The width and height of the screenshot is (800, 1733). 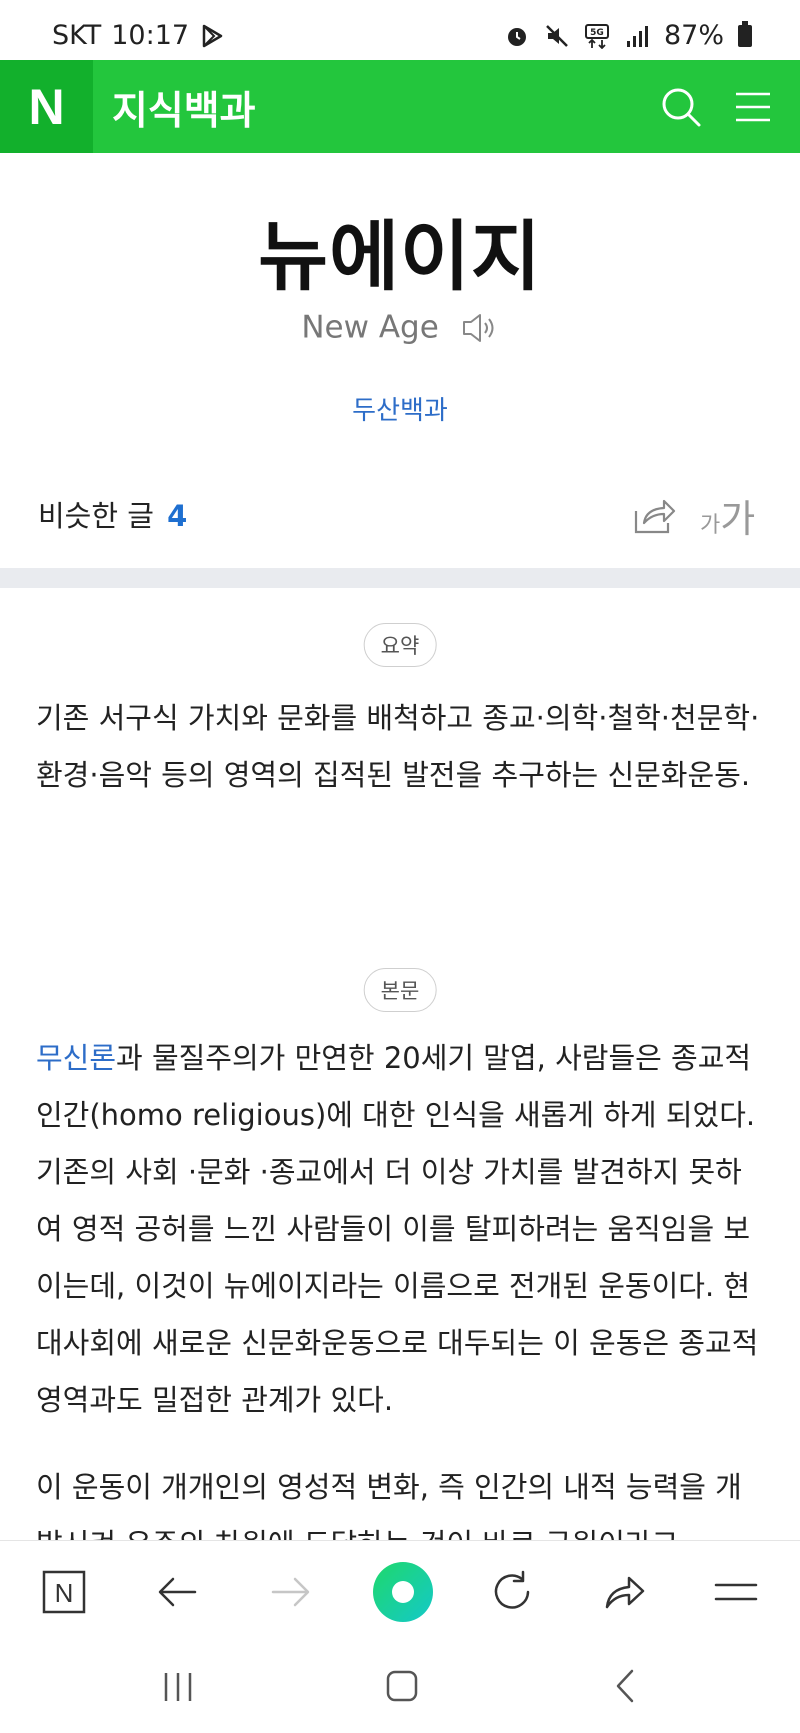 I want to click on green-dot-icon, so click(x=403, y=1592).